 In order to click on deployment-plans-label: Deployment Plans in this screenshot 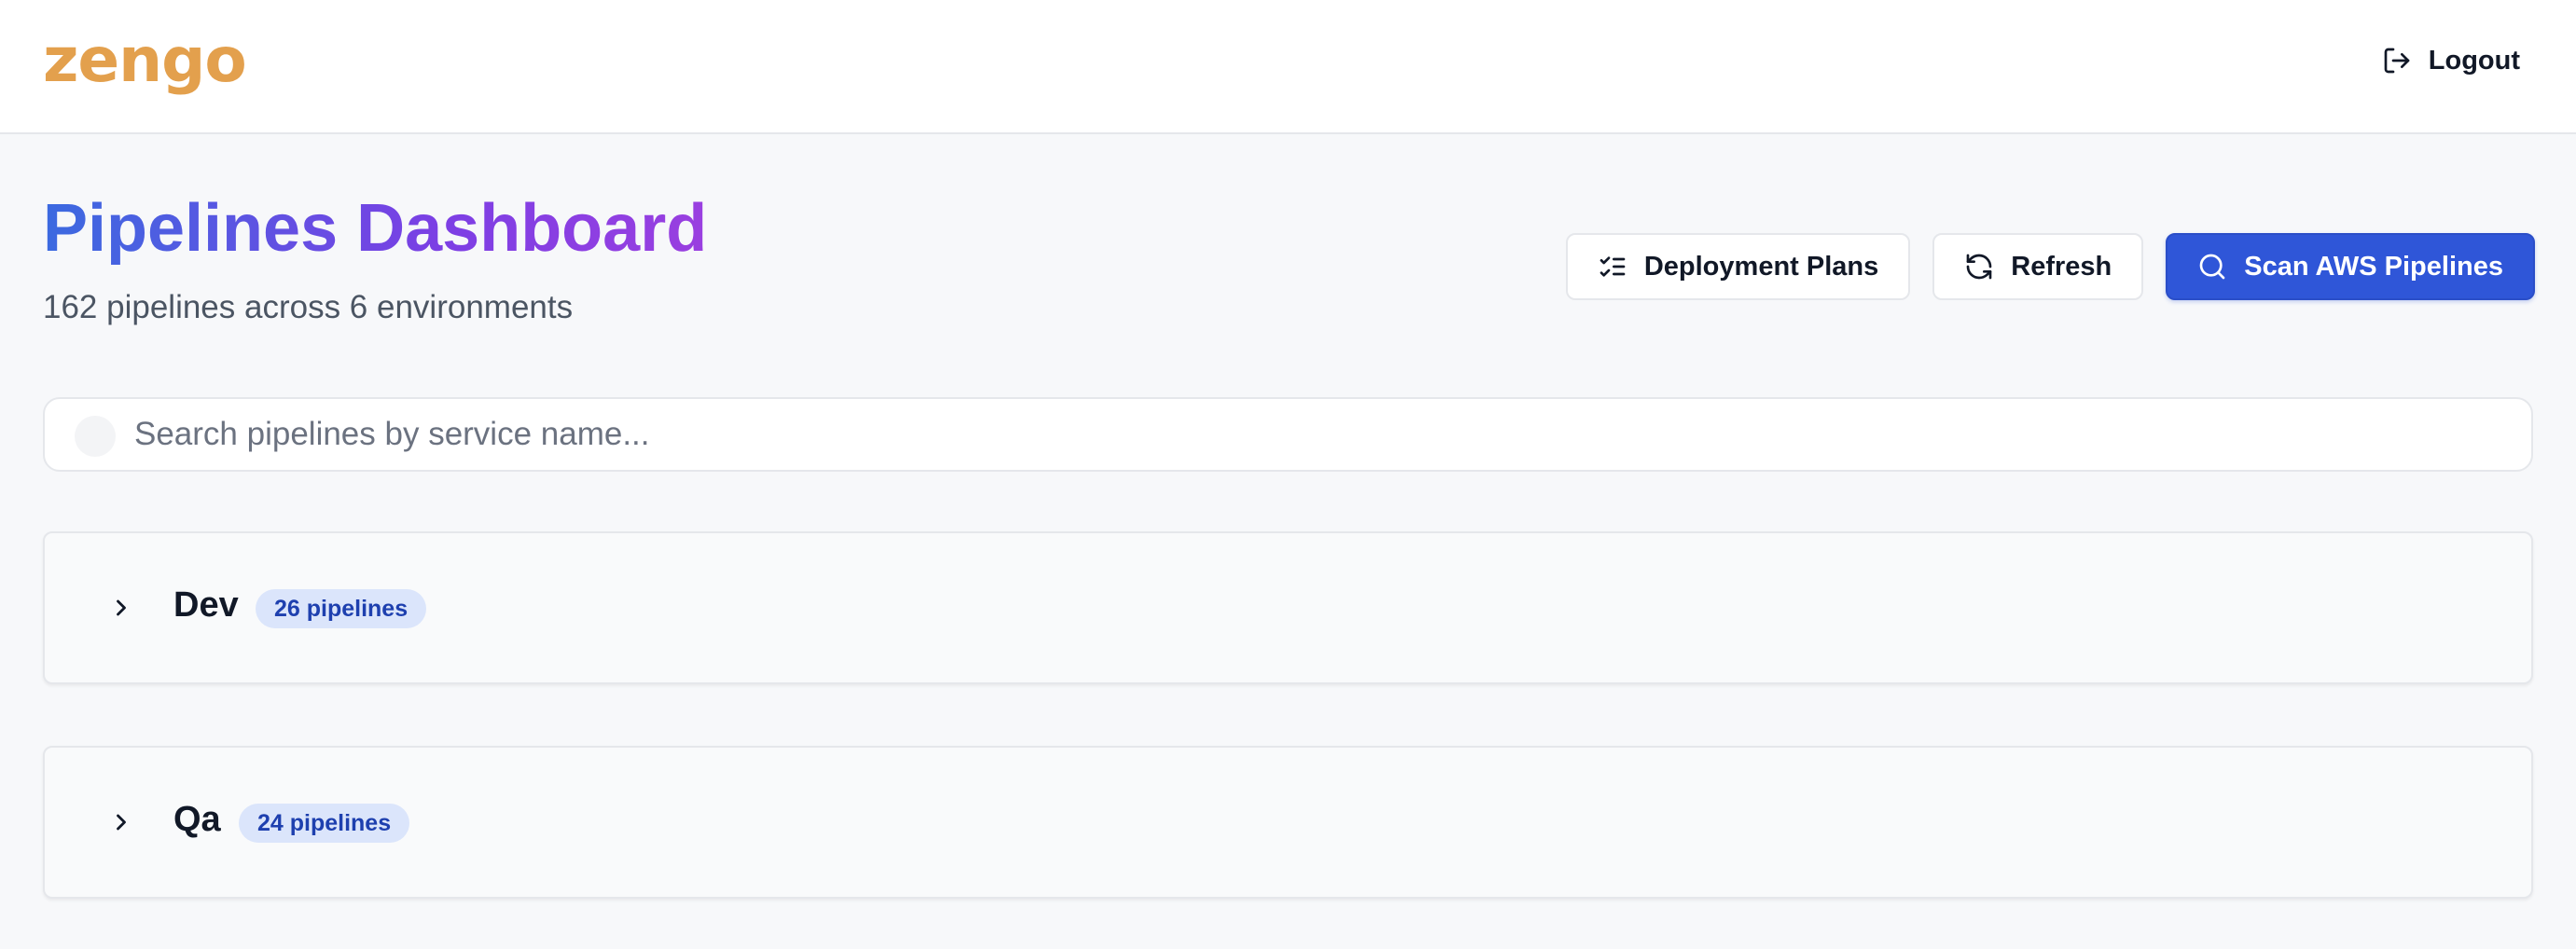, I will do `click(1761, 266)`.